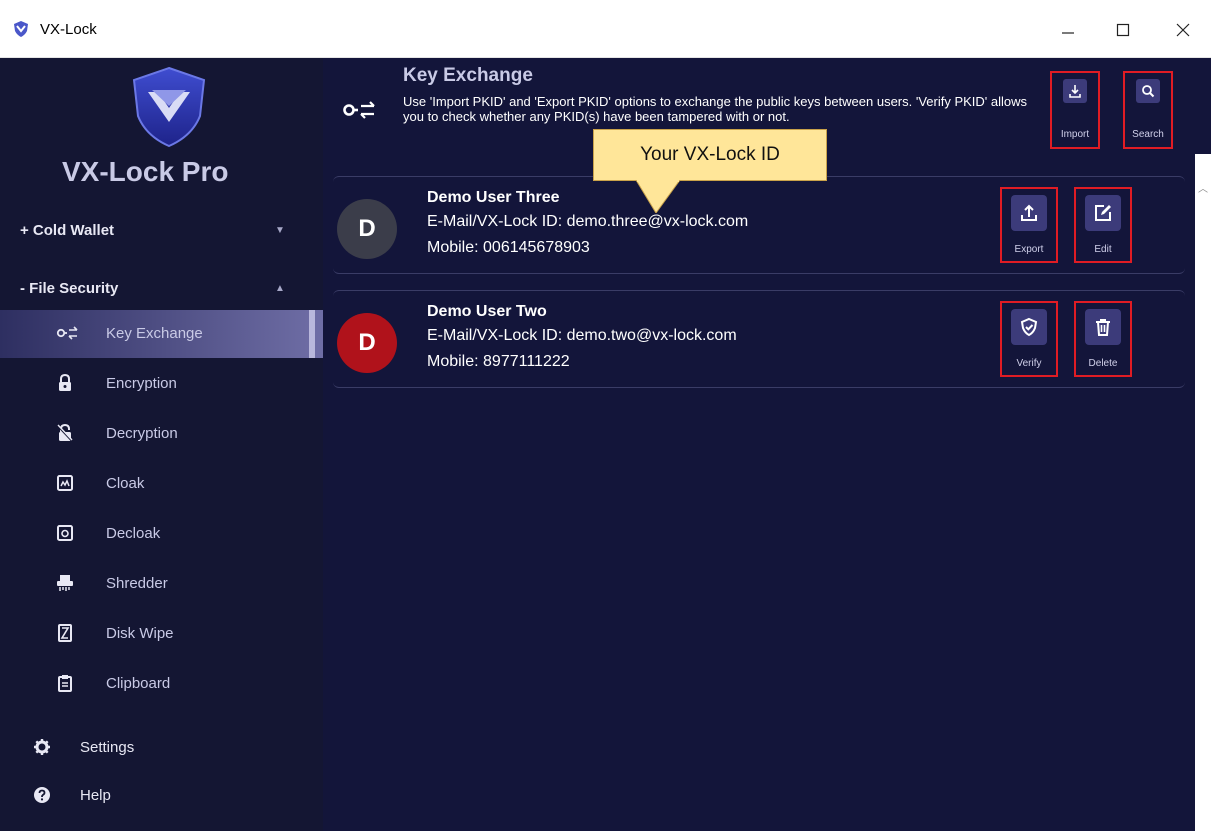 The height and width of the screenshot is (831, 1211). I want to click on scroll-up-icon: ︿, so click(1203, 187).